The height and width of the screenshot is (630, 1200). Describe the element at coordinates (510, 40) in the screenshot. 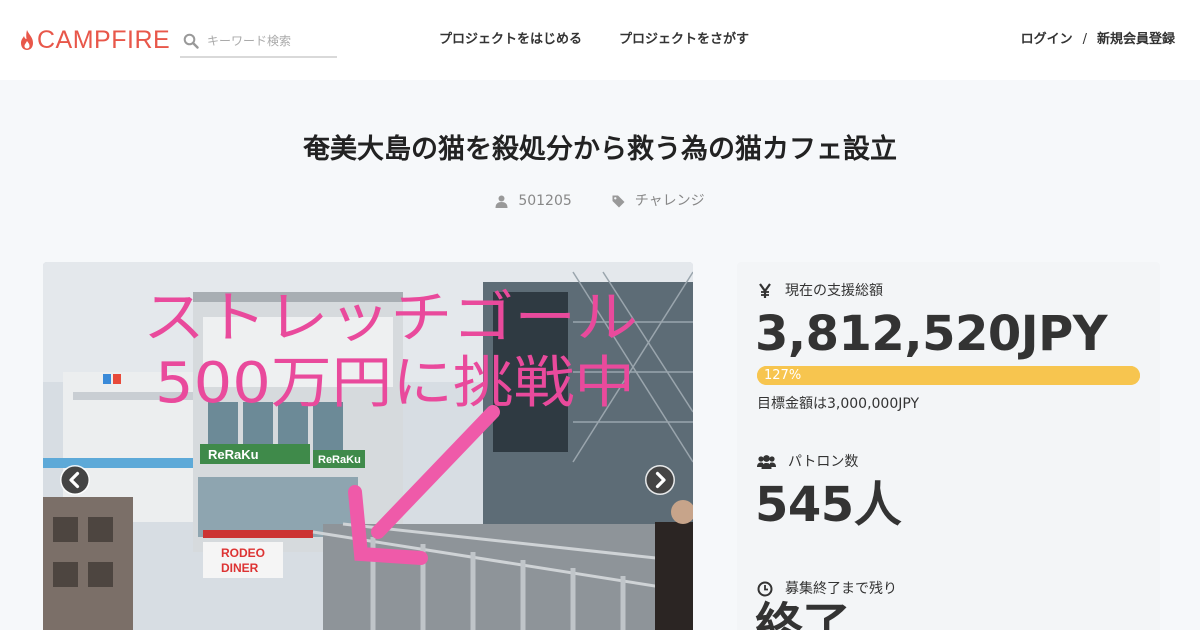

I see `nav-start-project: プロジェクトをはじめる` at that location.